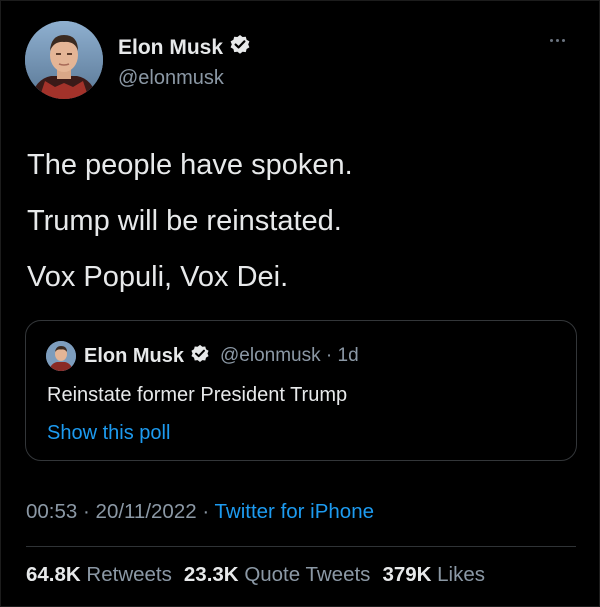 The height and width of the screenshot is (607, 600). I want to click on quoted-avatar, so click(61, 356).